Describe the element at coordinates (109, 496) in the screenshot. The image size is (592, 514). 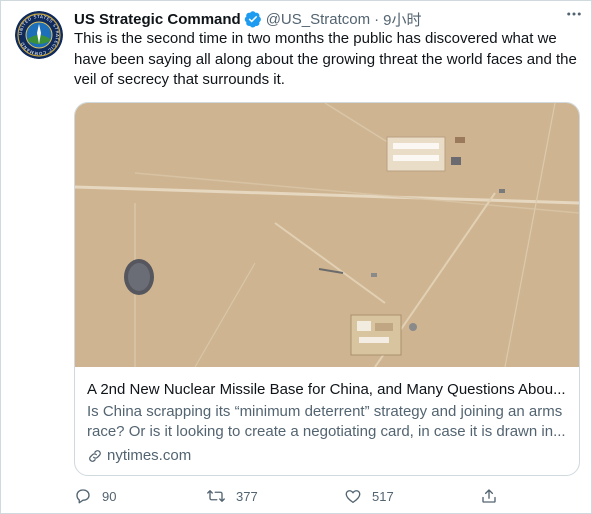
I see `reply-count: 90` at that location.